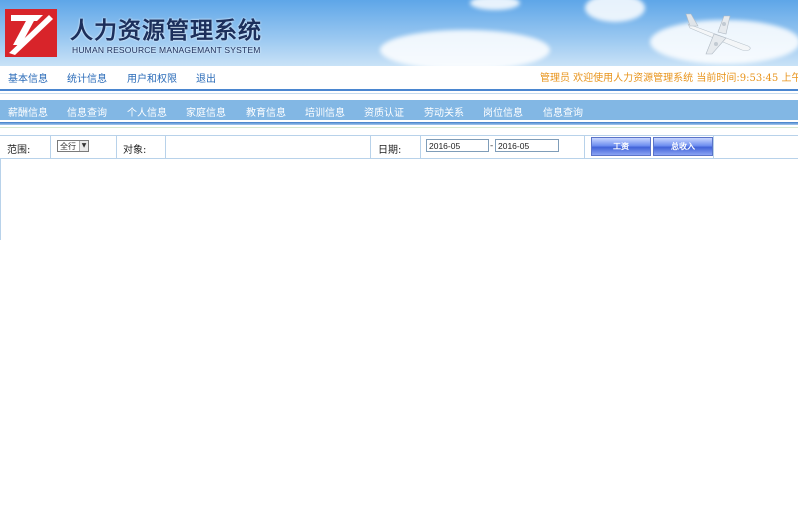  What do you see at coordinates (166, 31) in the screenshot?
I see `system-title: 人力资源管理系统` at bounding box center [166, 31].